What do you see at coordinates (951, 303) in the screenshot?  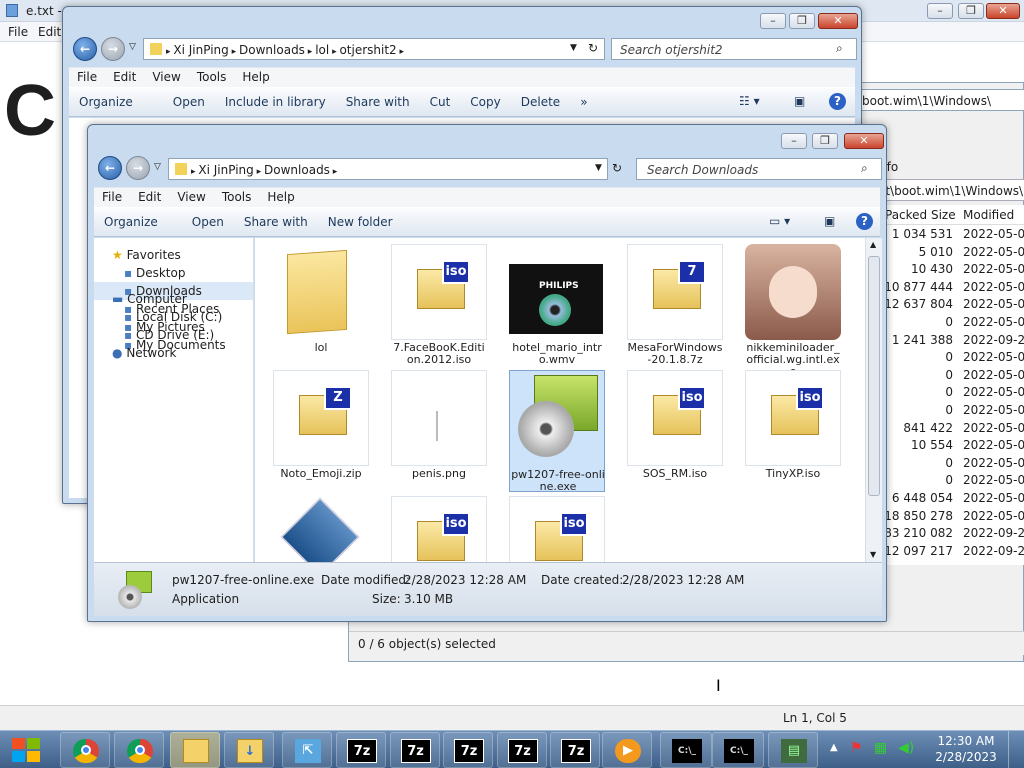 I see `table-row: 12 637 804 2022-05-07` at bounding box center [951, 303].